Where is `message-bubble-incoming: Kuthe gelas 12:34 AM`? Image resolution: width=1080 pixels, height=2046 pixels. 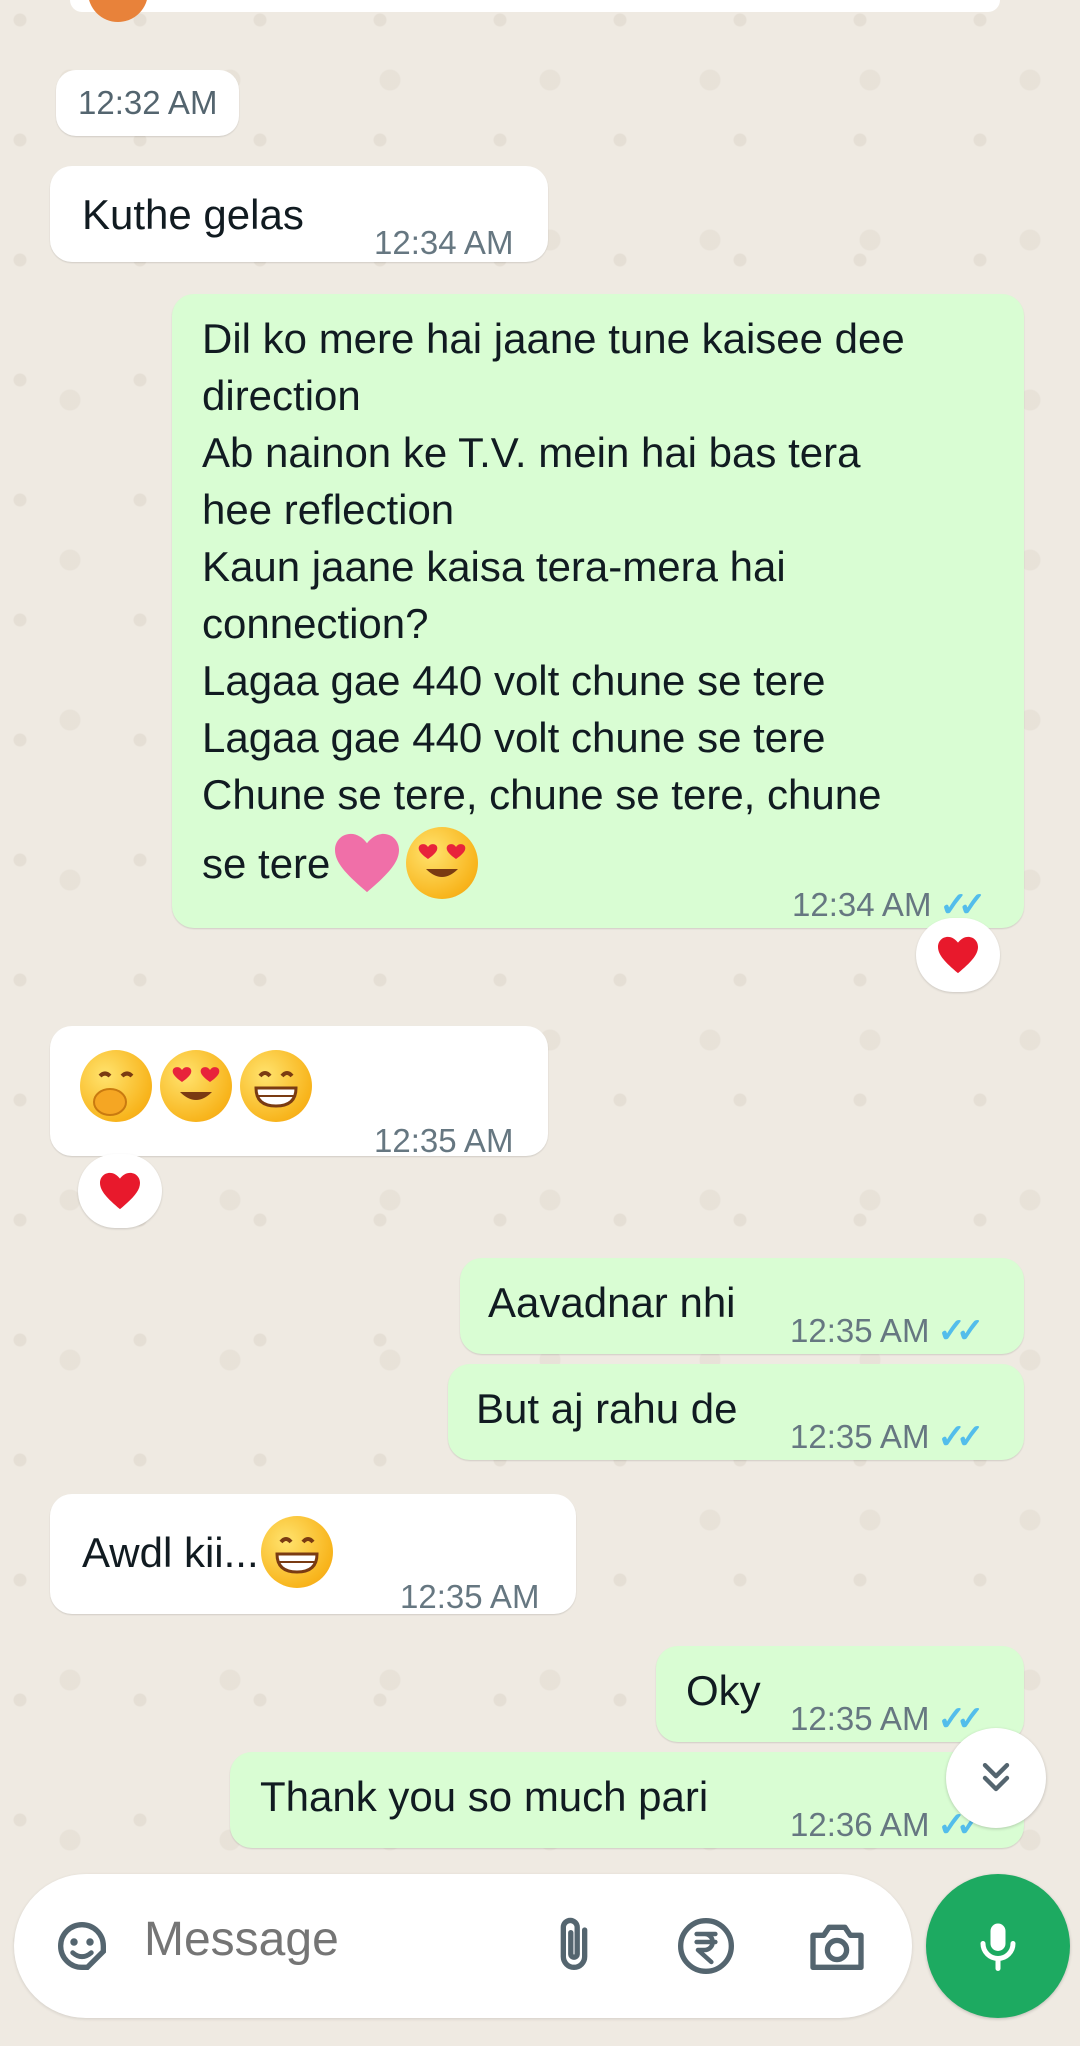
message-bubble-incoming: Kuthe gelas 12:34 AM is located at coordinates (299, 214).